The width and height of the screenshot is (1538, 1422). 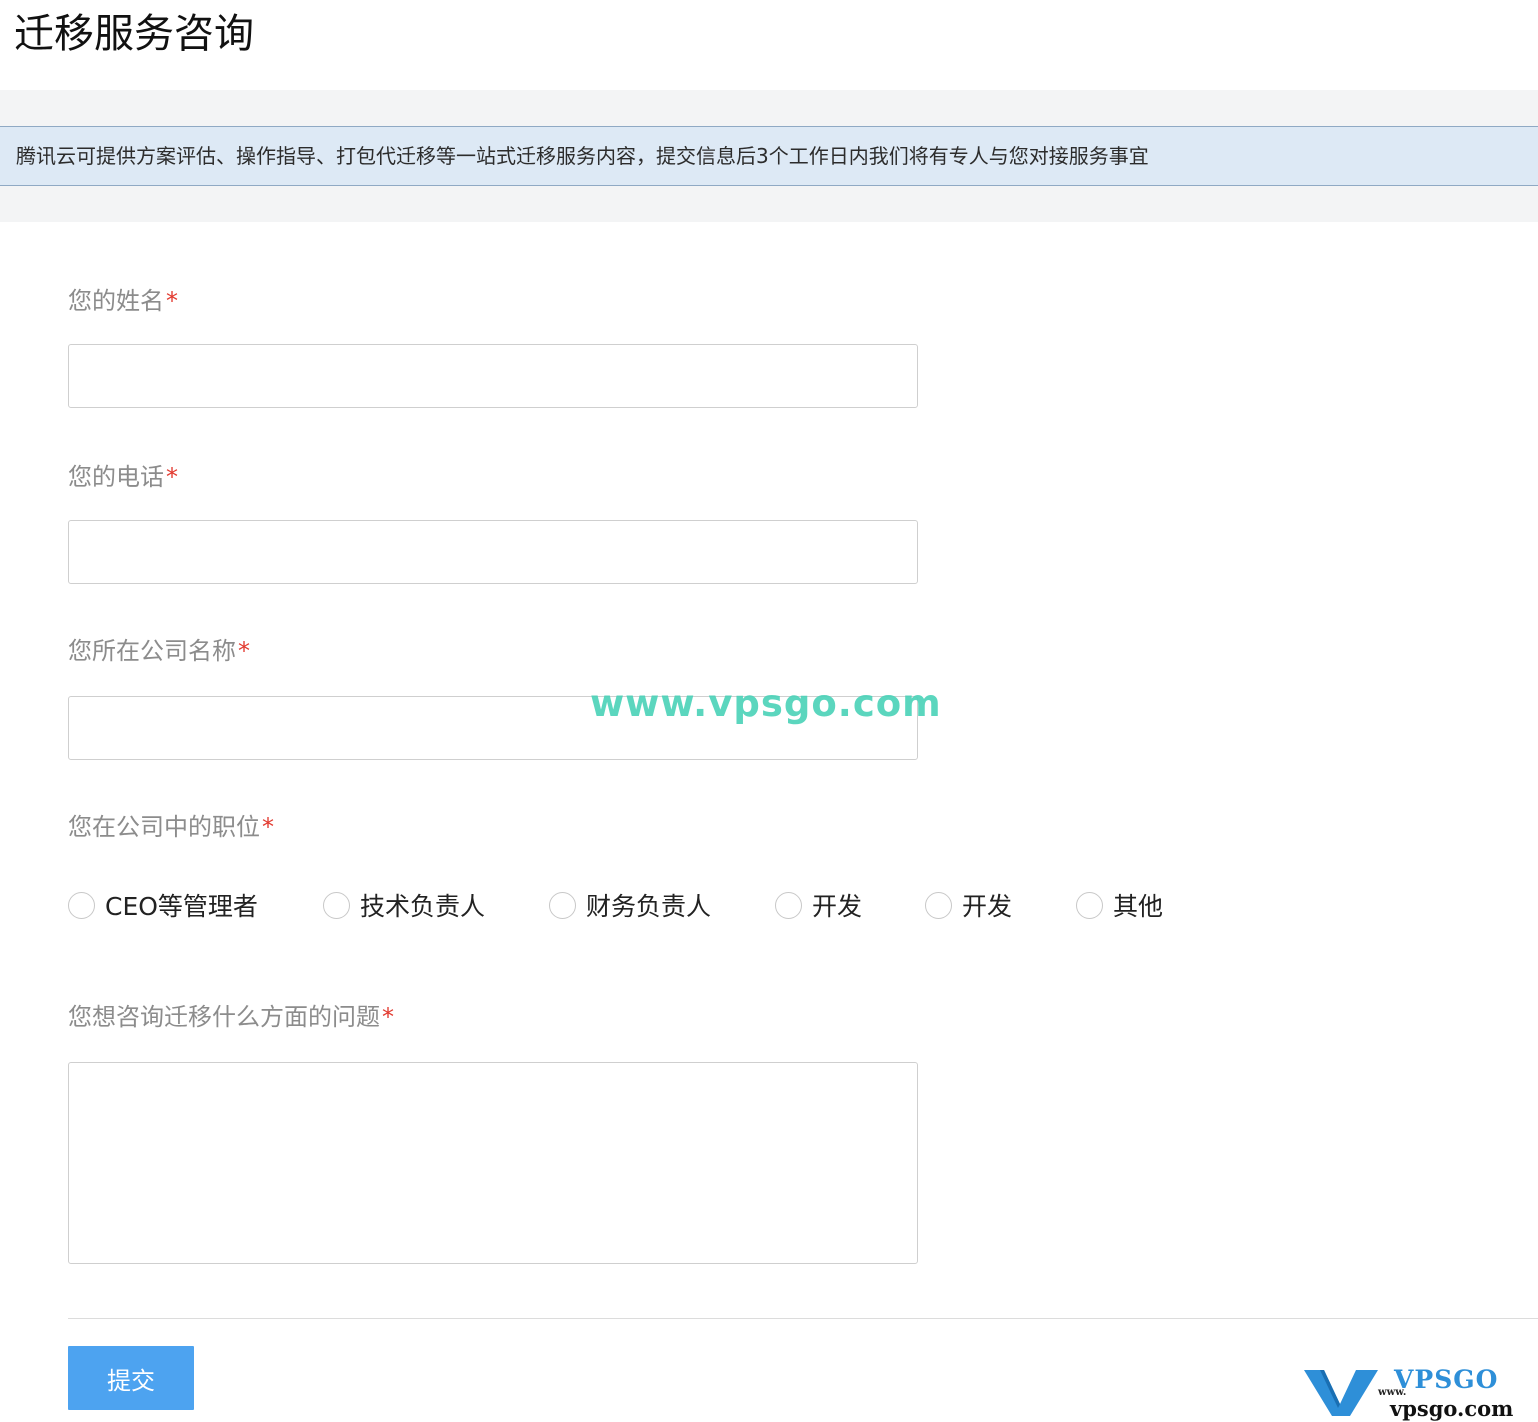 I want to click on company-label: 您所在公司名称*, so click(x=159, y=651).